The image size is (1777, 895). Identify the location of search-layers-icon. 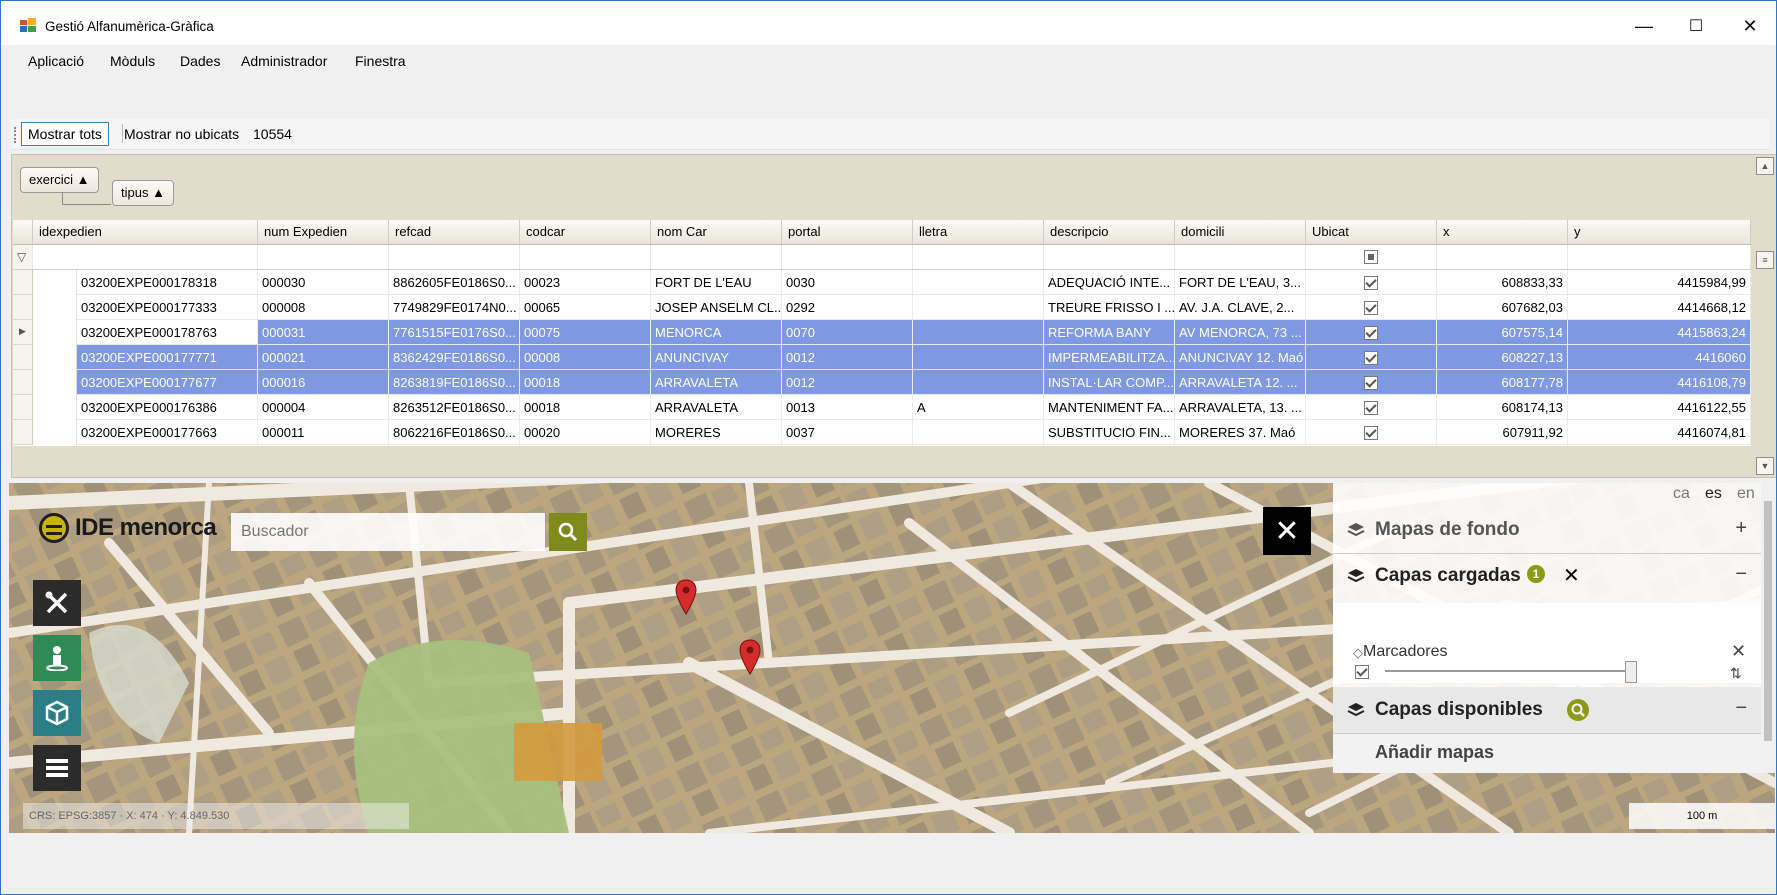
(1578, 710).